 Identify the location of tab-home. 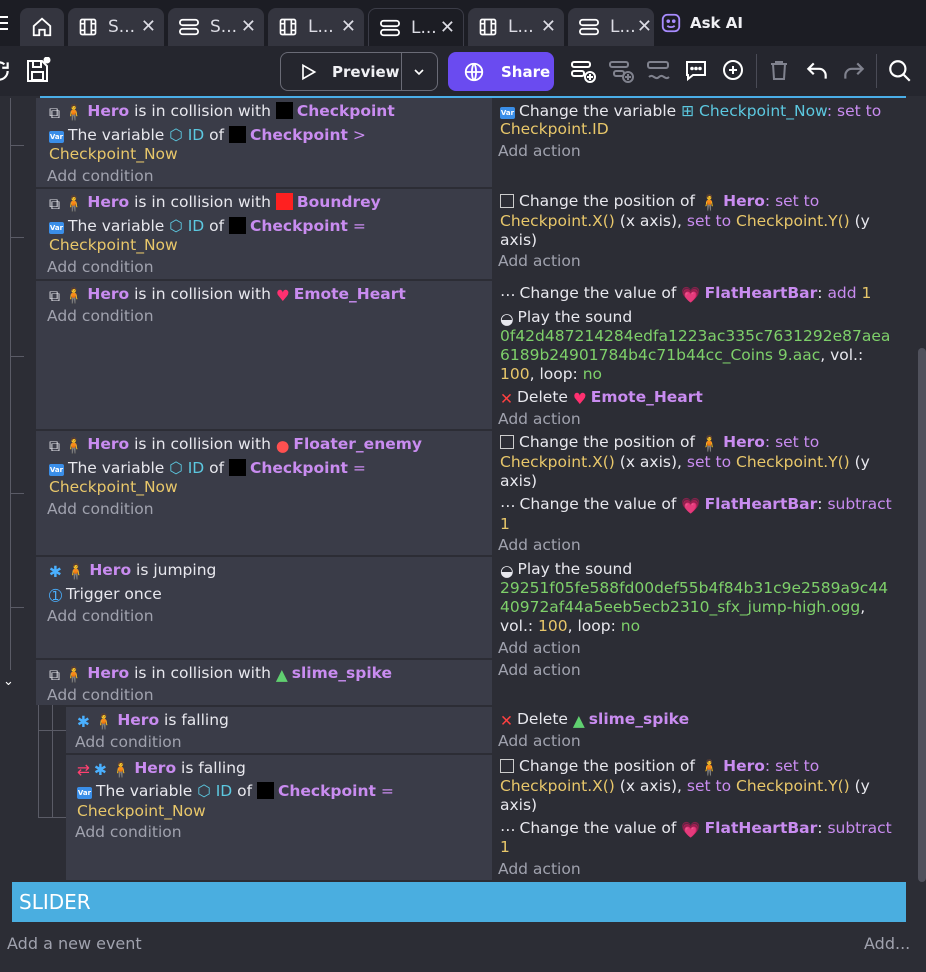
(42, 27).